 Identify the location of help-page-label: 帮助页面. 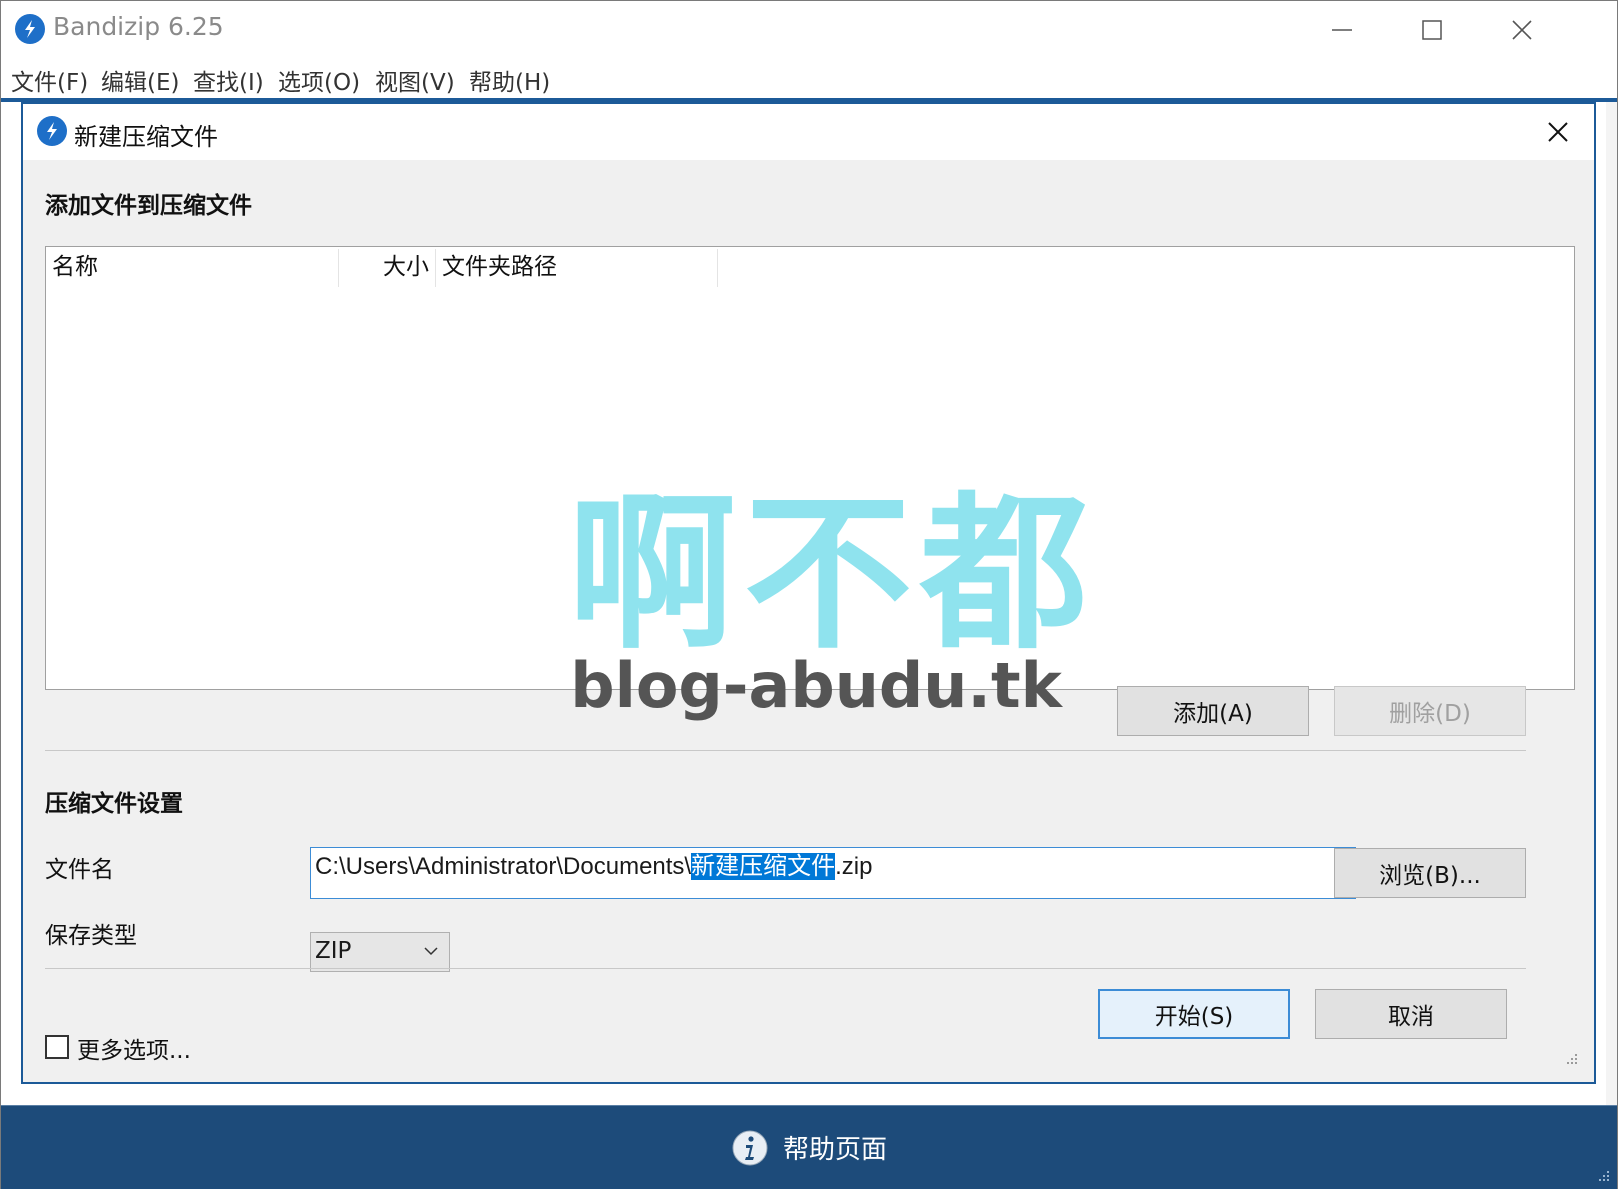
(835, 1147).